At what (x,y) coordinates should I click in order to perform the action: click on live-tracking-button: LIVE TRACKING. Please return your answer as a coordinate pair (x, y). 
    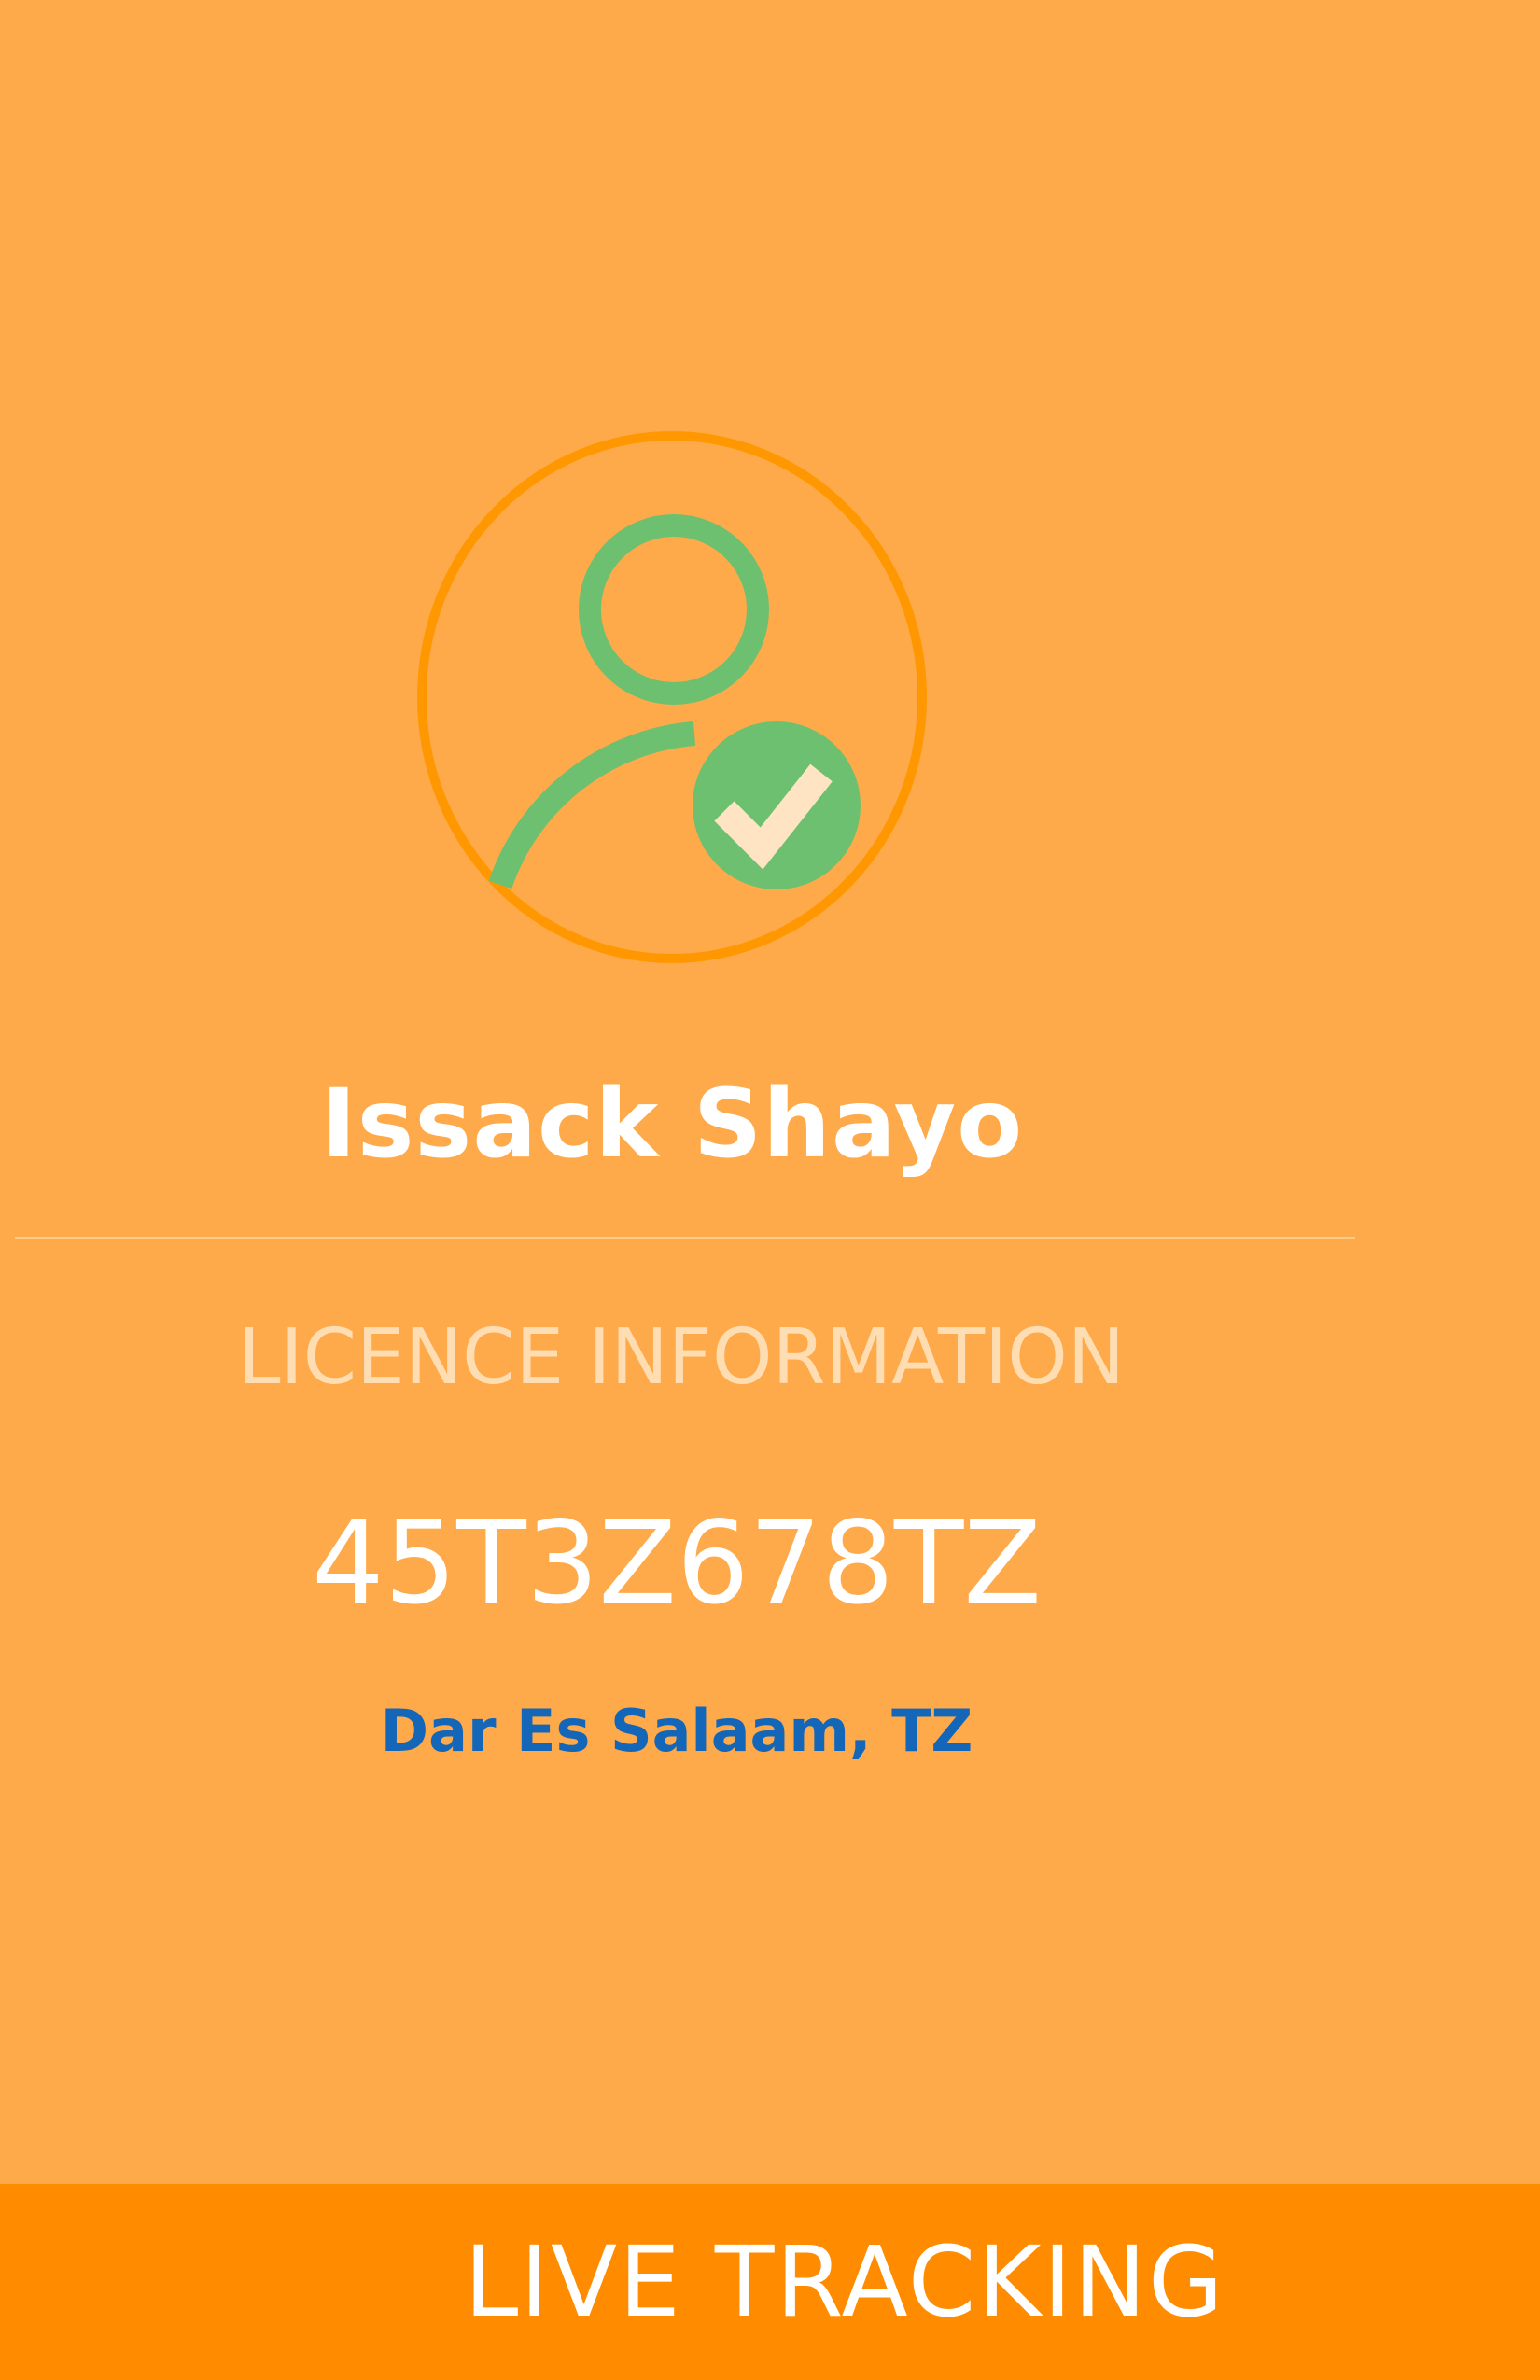
    Looking at the image, I should click on (770, 2282).